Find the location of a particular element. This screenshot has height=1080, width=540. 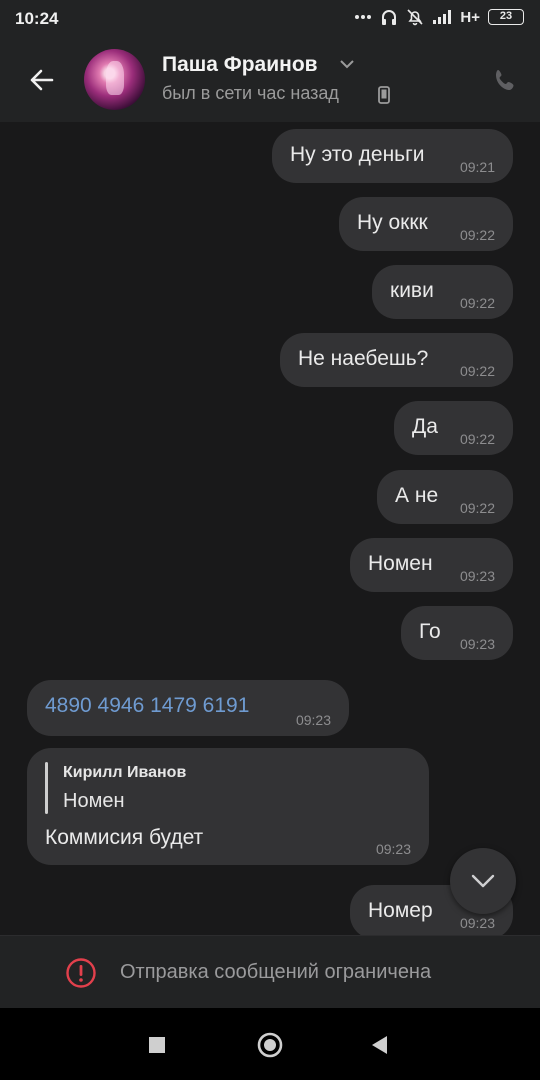

call-button is located at coordinates (505, 81).